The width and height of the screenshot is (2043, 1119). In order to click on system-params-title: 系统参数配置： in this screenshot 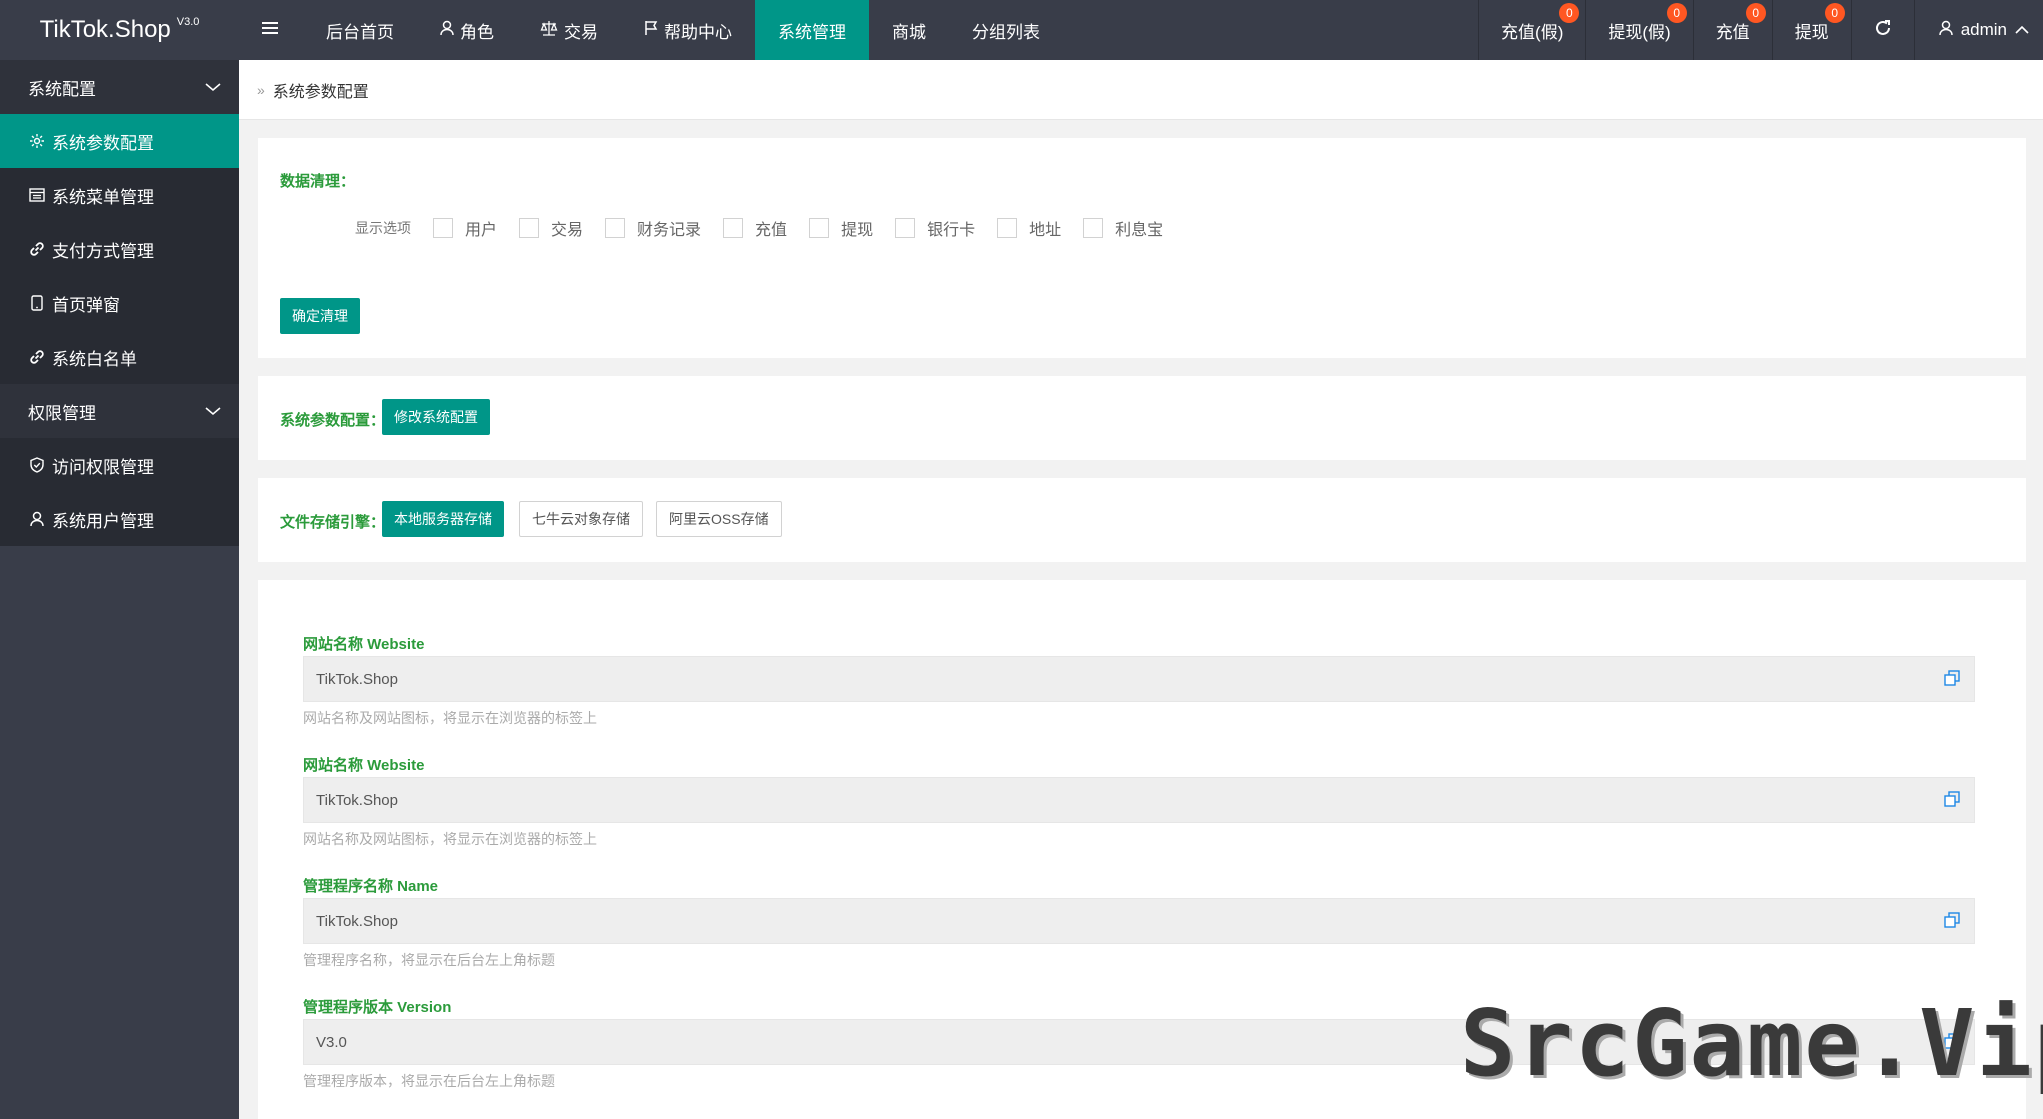, I will do `click(333, 420)`.